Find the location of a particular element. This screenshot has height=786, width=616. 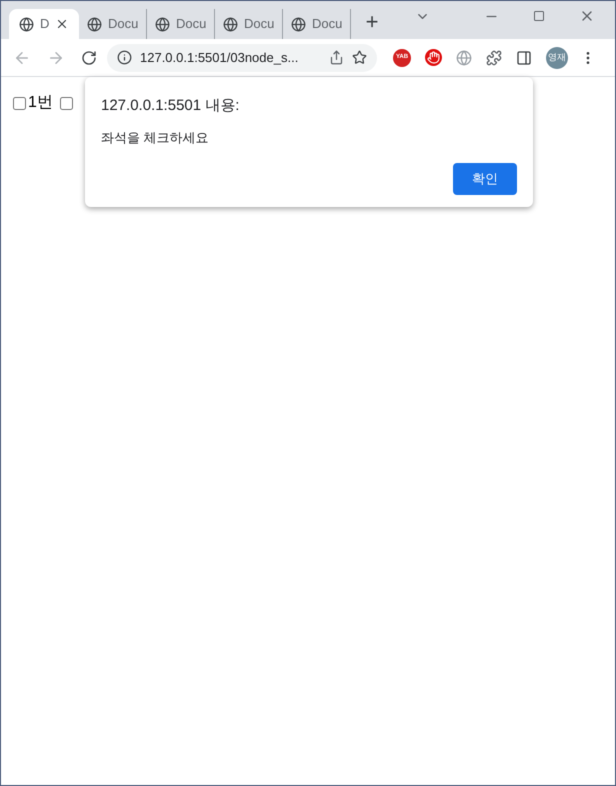

checkbox-label: 1번 is located at coordinates (40, 103).